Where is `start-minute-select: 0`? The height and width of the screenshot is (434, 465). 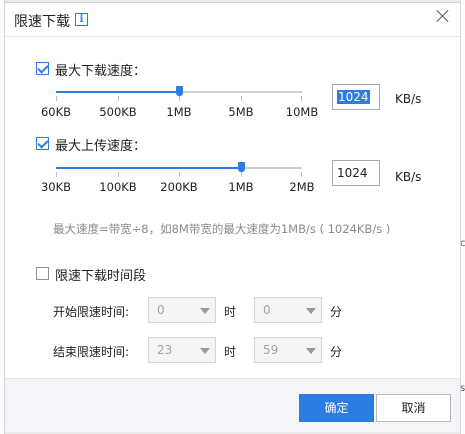 start-minute-select: 0 is located at coordinates (288, 310).